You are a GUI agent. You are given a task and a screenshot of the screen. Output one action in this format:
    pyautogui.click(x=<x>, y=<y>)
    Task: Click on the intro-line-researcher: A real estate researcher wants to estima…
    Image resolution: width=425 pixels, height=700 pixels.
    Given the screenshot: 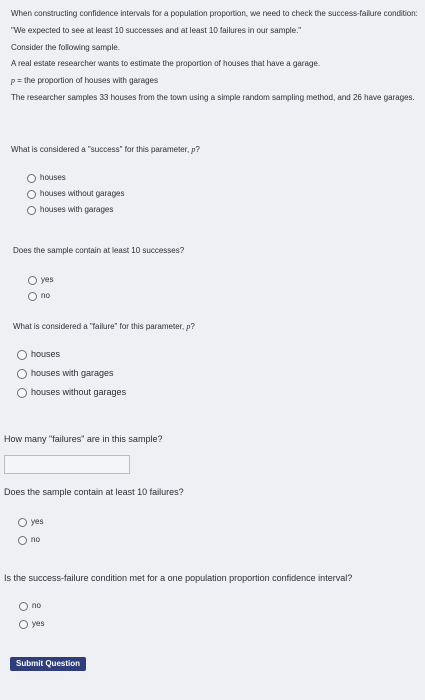 What is the action you would take?
    pyautogui.click(x=166, y=64)
    